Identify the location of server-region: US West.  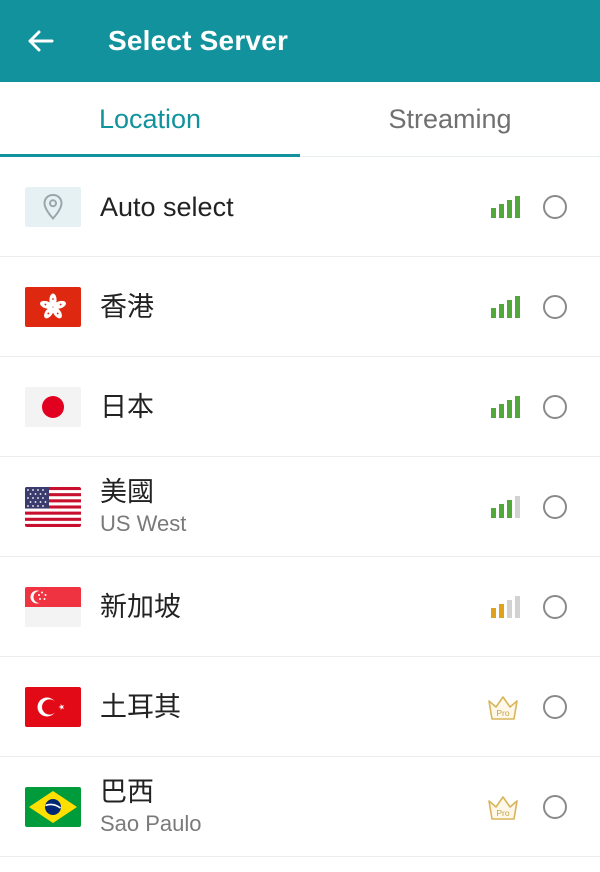
(143, 523).